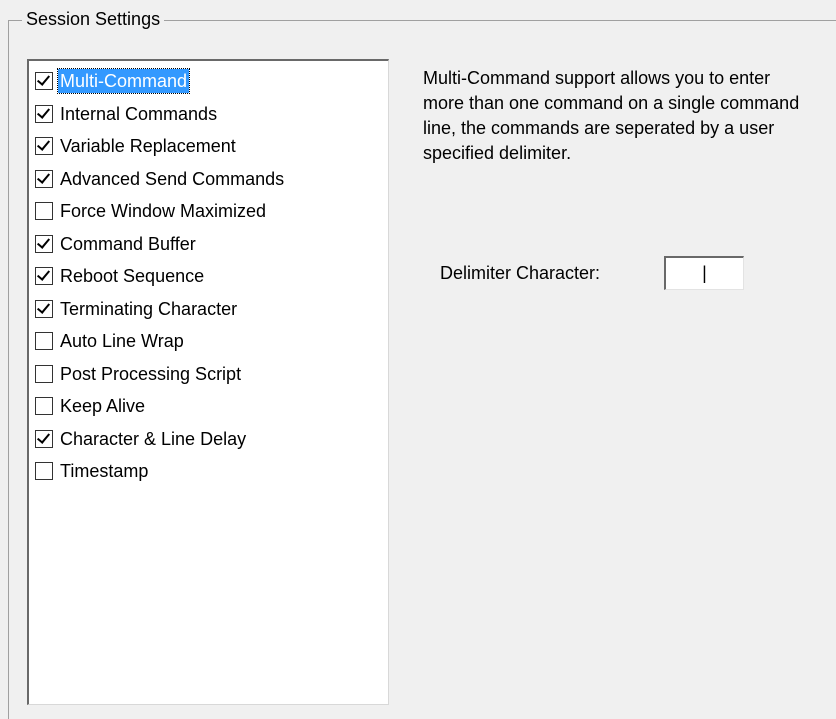  Describe the element at coordinates (103, 406) in the screenshot. I see `option-label: Keep Alive` at that location.